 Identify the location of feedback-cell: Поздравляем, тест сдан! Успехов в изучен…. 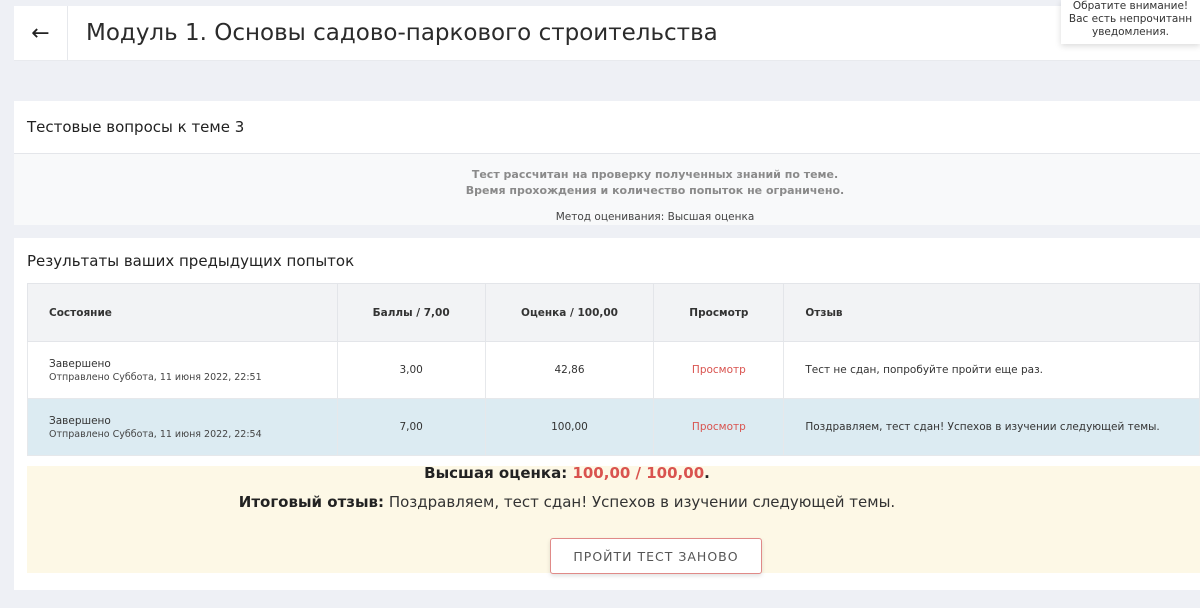
(991, 427).